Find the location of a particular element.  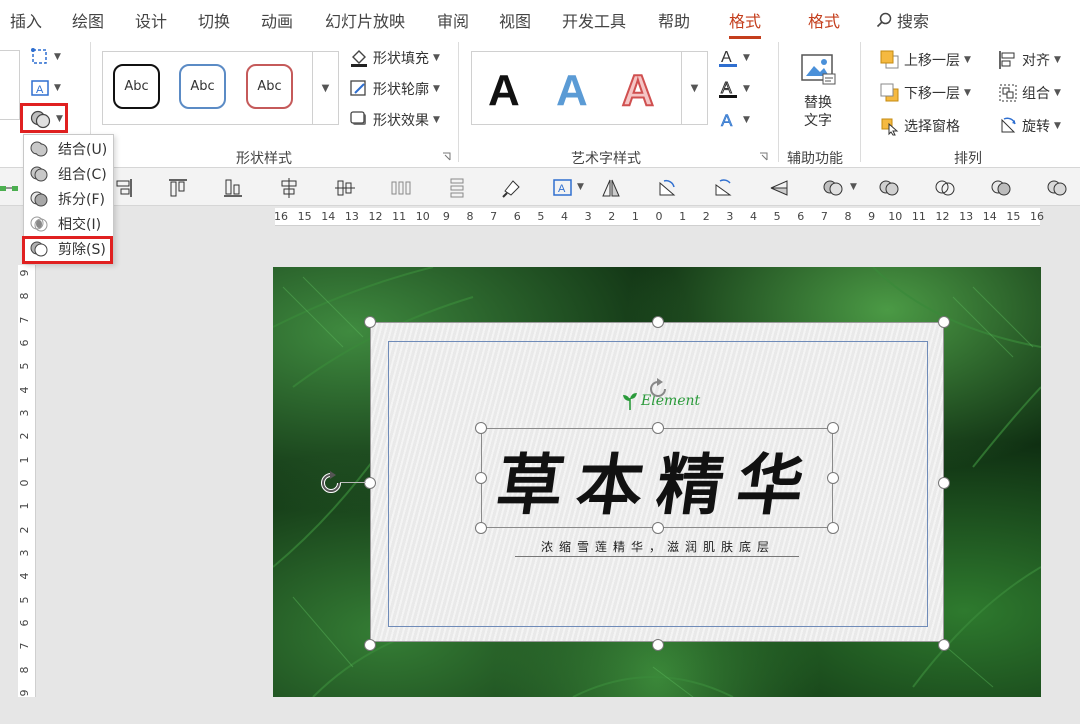

tab-slideshow: 幻灯片放映 is located at coordinates (365, 20).